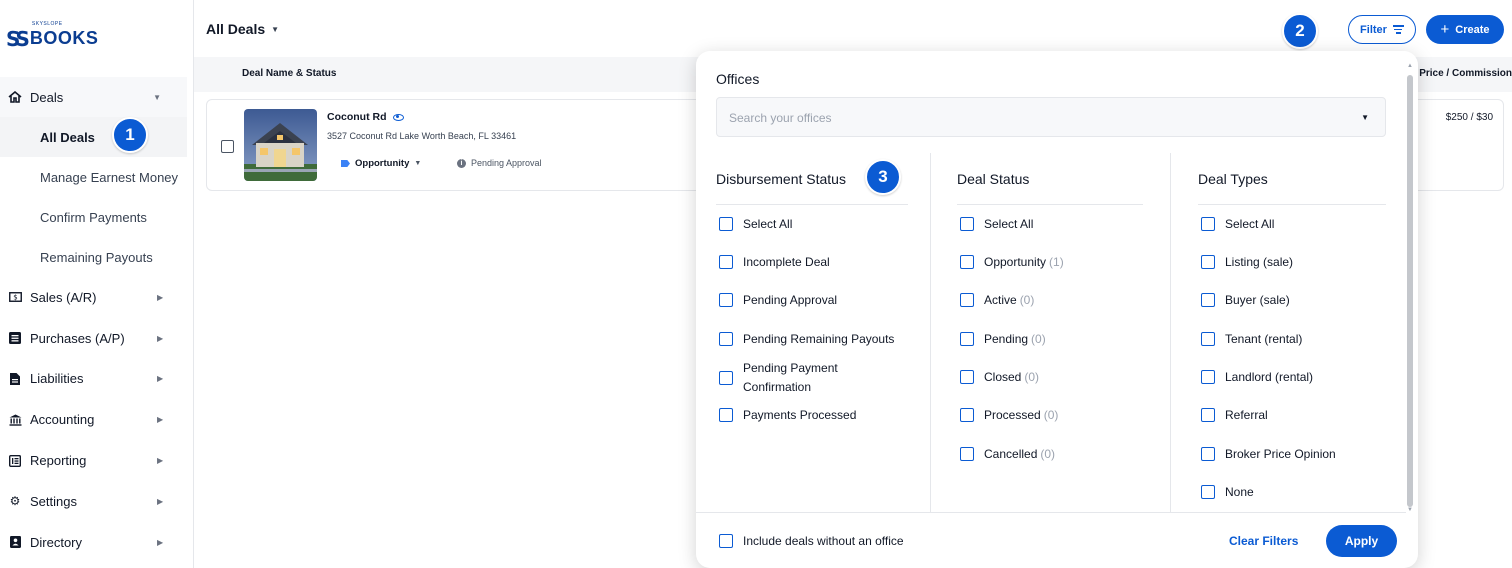 The image size is (1512, 568). What do you see at coordinates (52, 35) in the screenshot?
I see `skyslope-books-logo: SS SKYSLOPE BOOKS` at bounding box center [52, 35].